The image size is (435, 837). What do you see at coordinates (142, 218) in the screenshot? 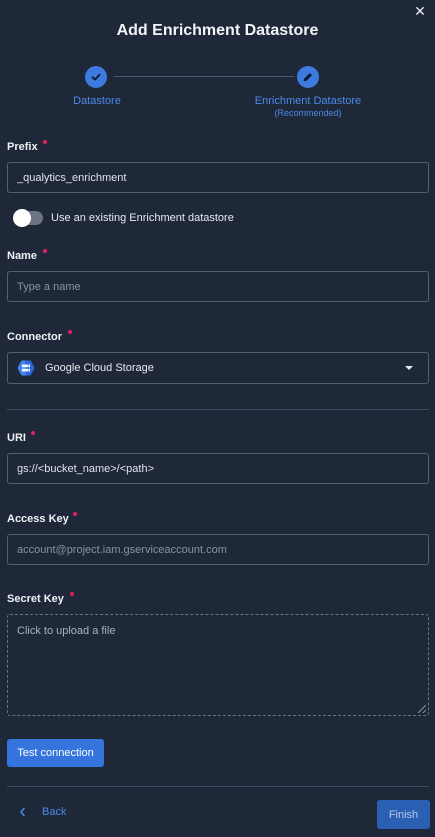
I see `use-existing-label: Use an existing Enrichment datastore` at bounding box center [142, 218].